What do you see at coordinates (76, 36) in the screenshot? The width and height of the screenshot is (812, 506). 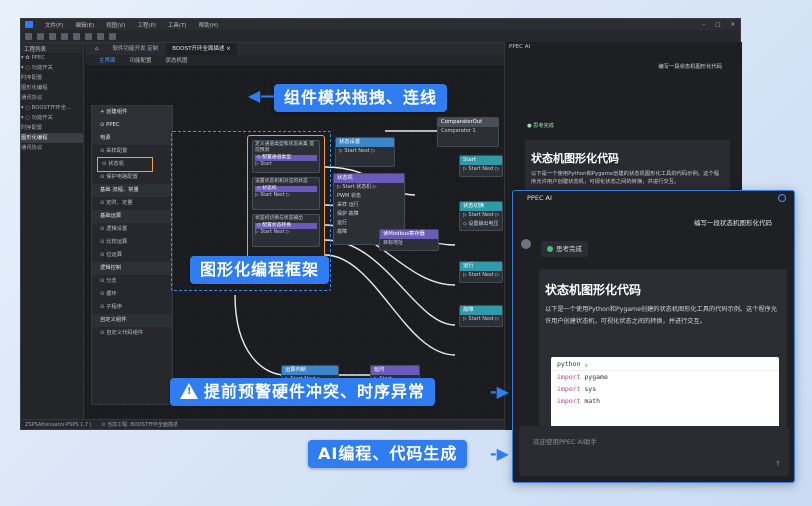 I see `redo-icon` at bounding box center [76, 36].